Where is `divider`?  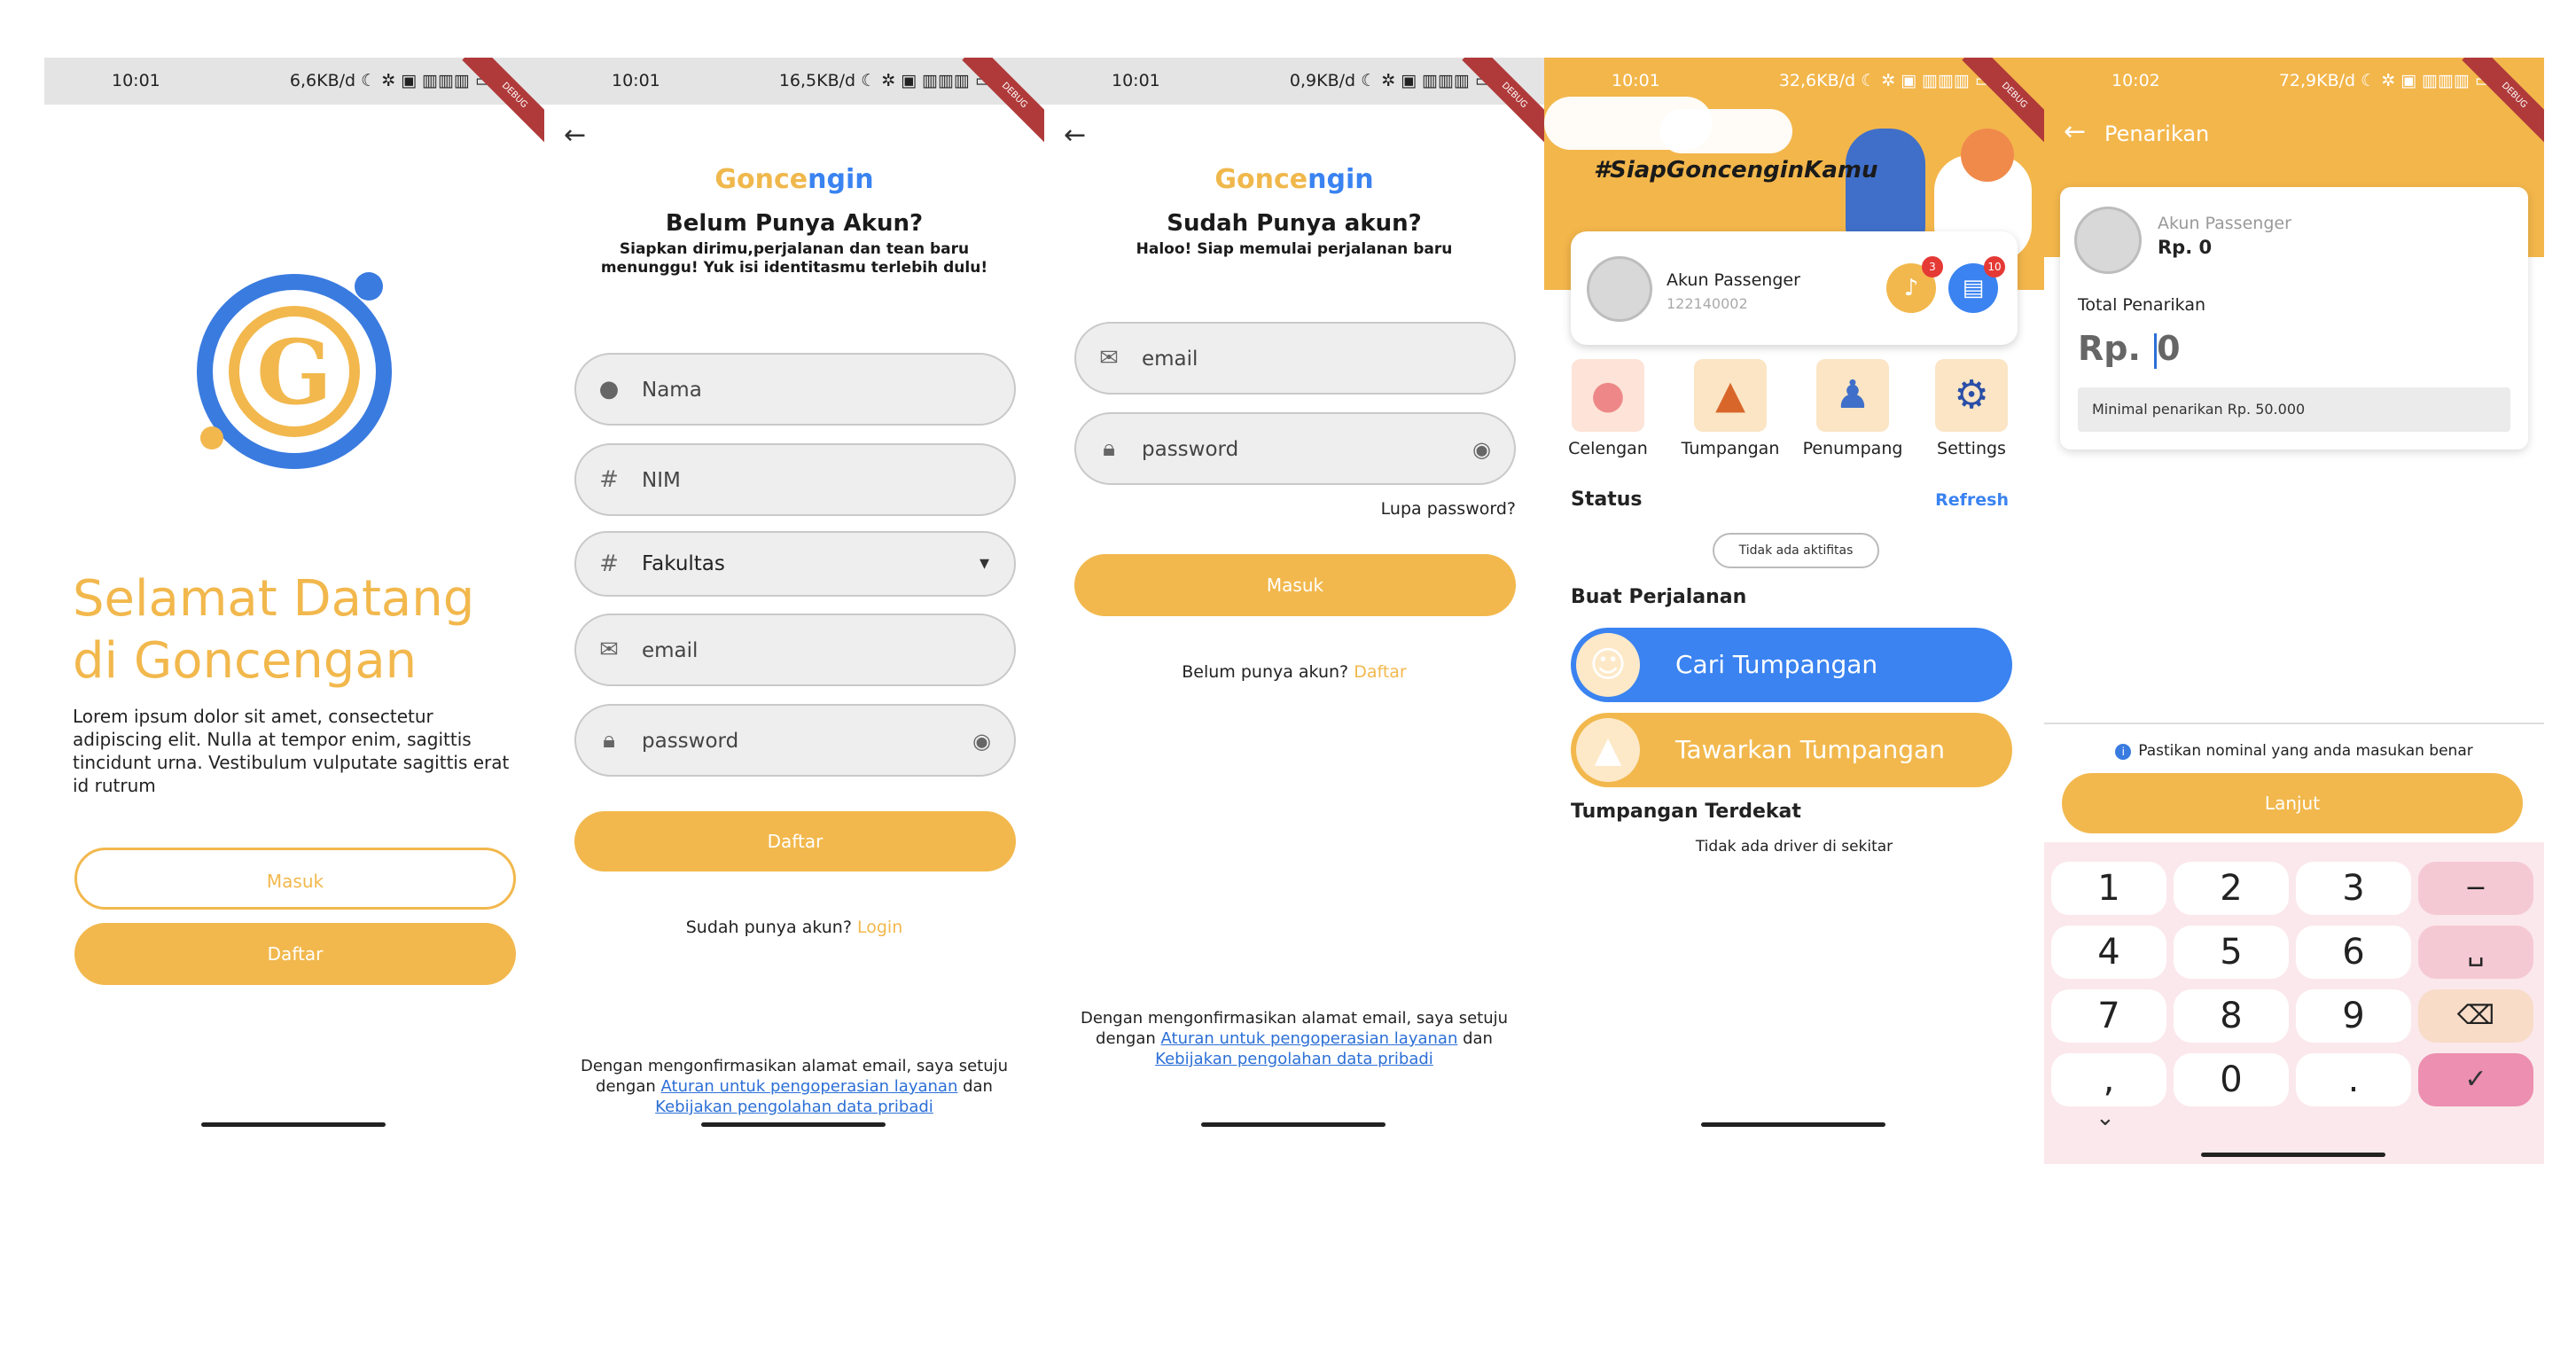 divider is located at coordinates (2294, 723).